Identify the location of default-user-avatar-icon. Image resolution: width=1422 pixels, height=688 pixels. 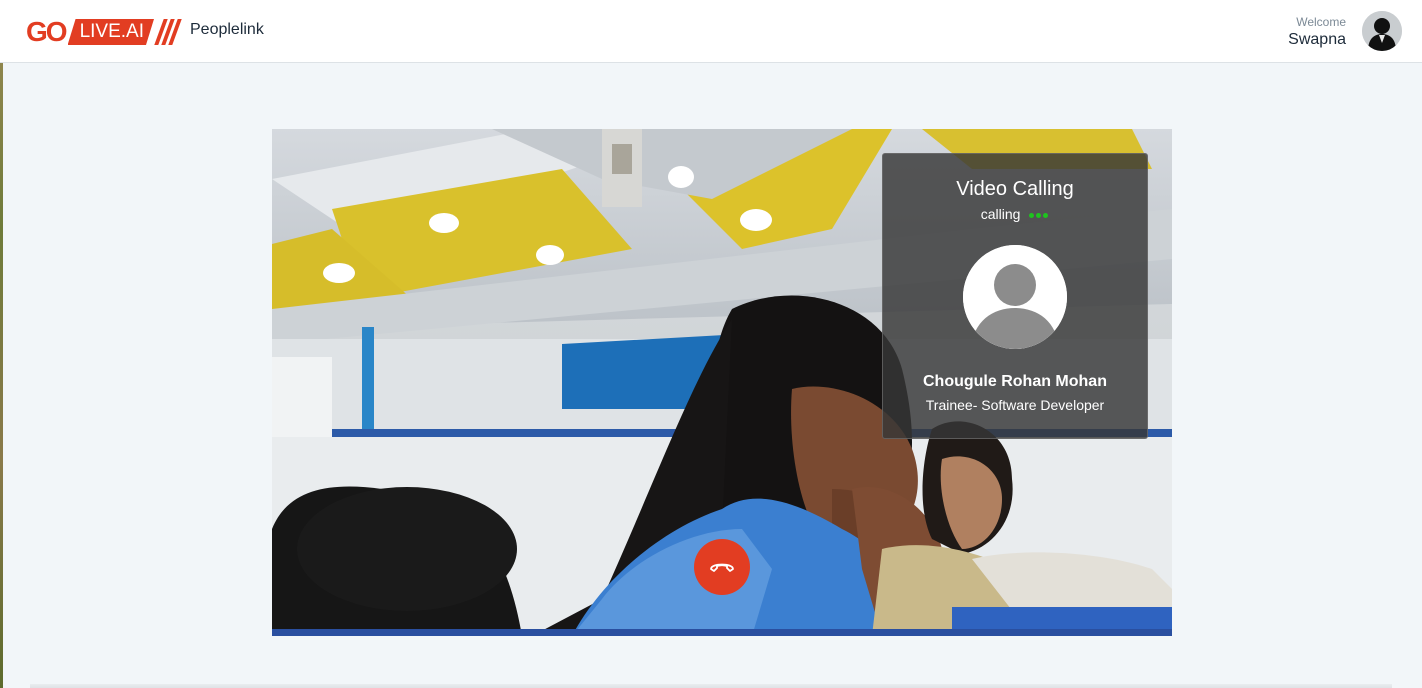
(1015, 297).